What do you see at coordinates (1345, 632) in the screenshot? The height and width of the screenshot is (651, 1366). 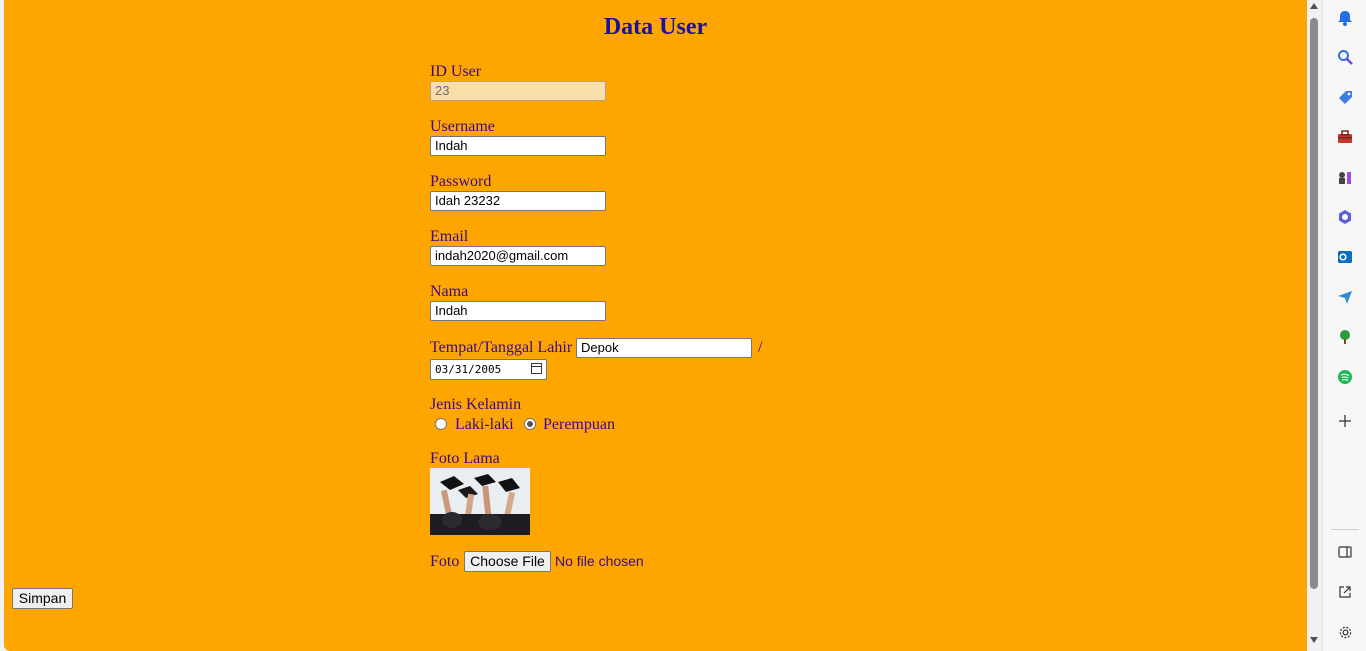 I see `settings-icon` at bounding box center [1345, 632].